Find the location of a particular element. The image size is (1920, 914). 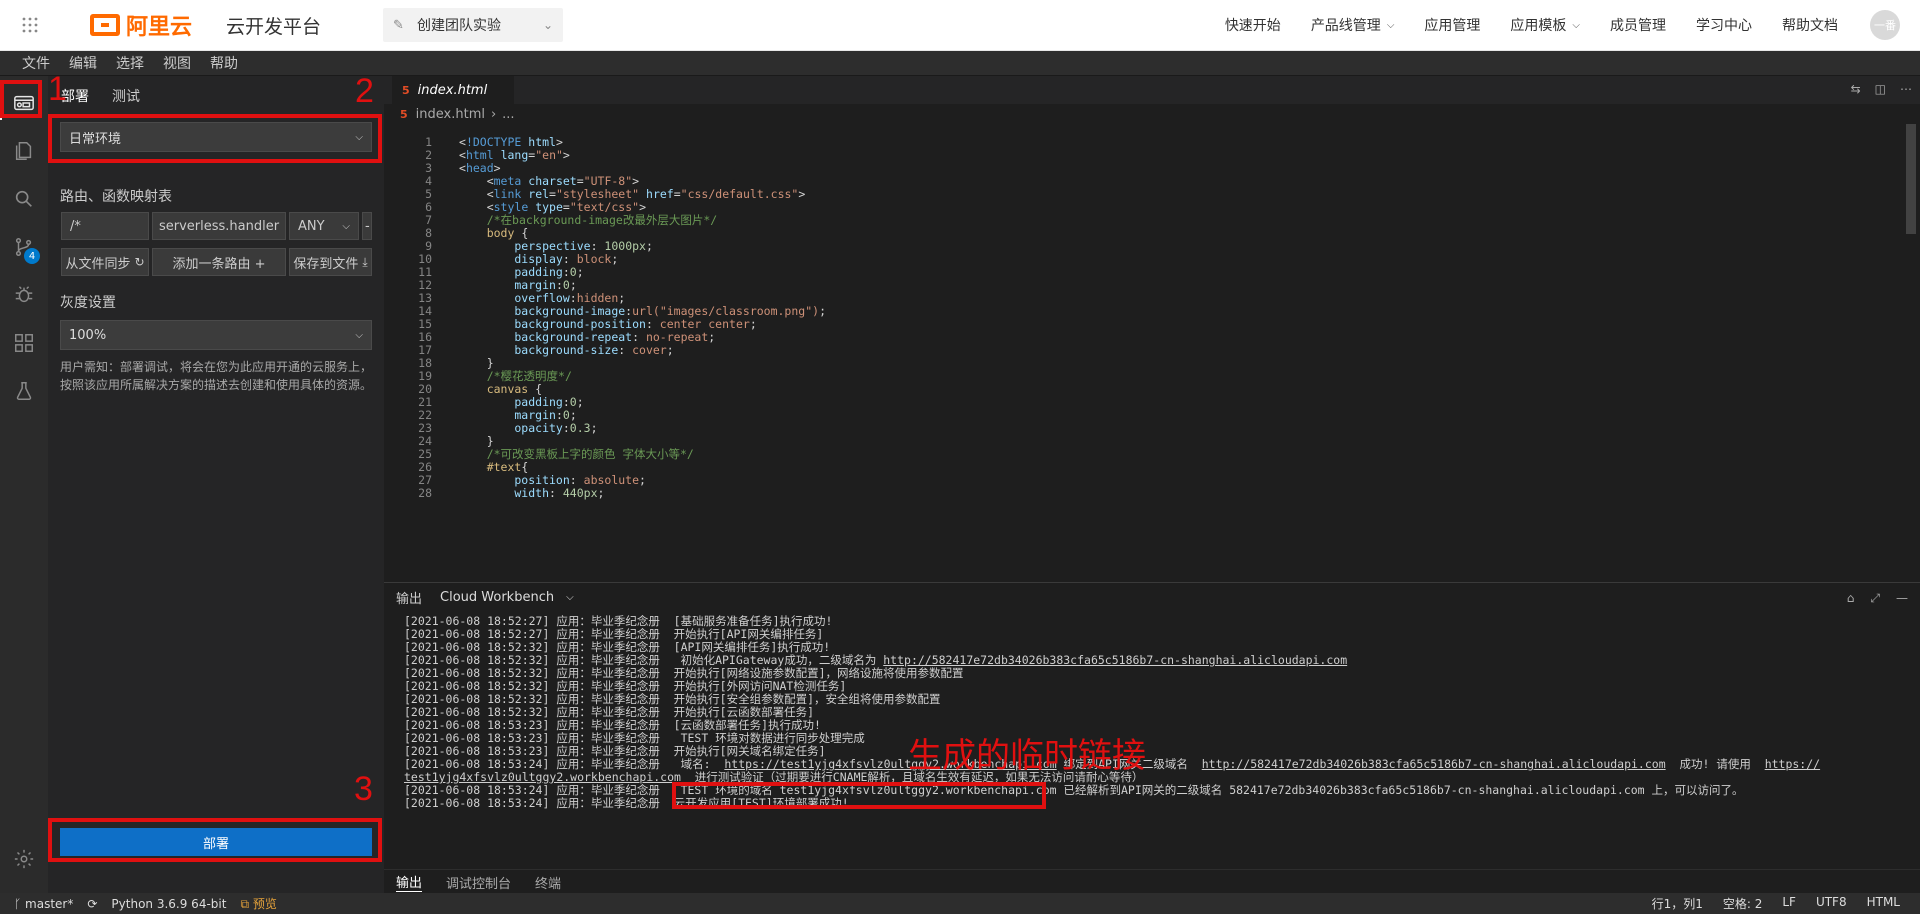

line-ending: LF is located at coordinates (1789, 903).